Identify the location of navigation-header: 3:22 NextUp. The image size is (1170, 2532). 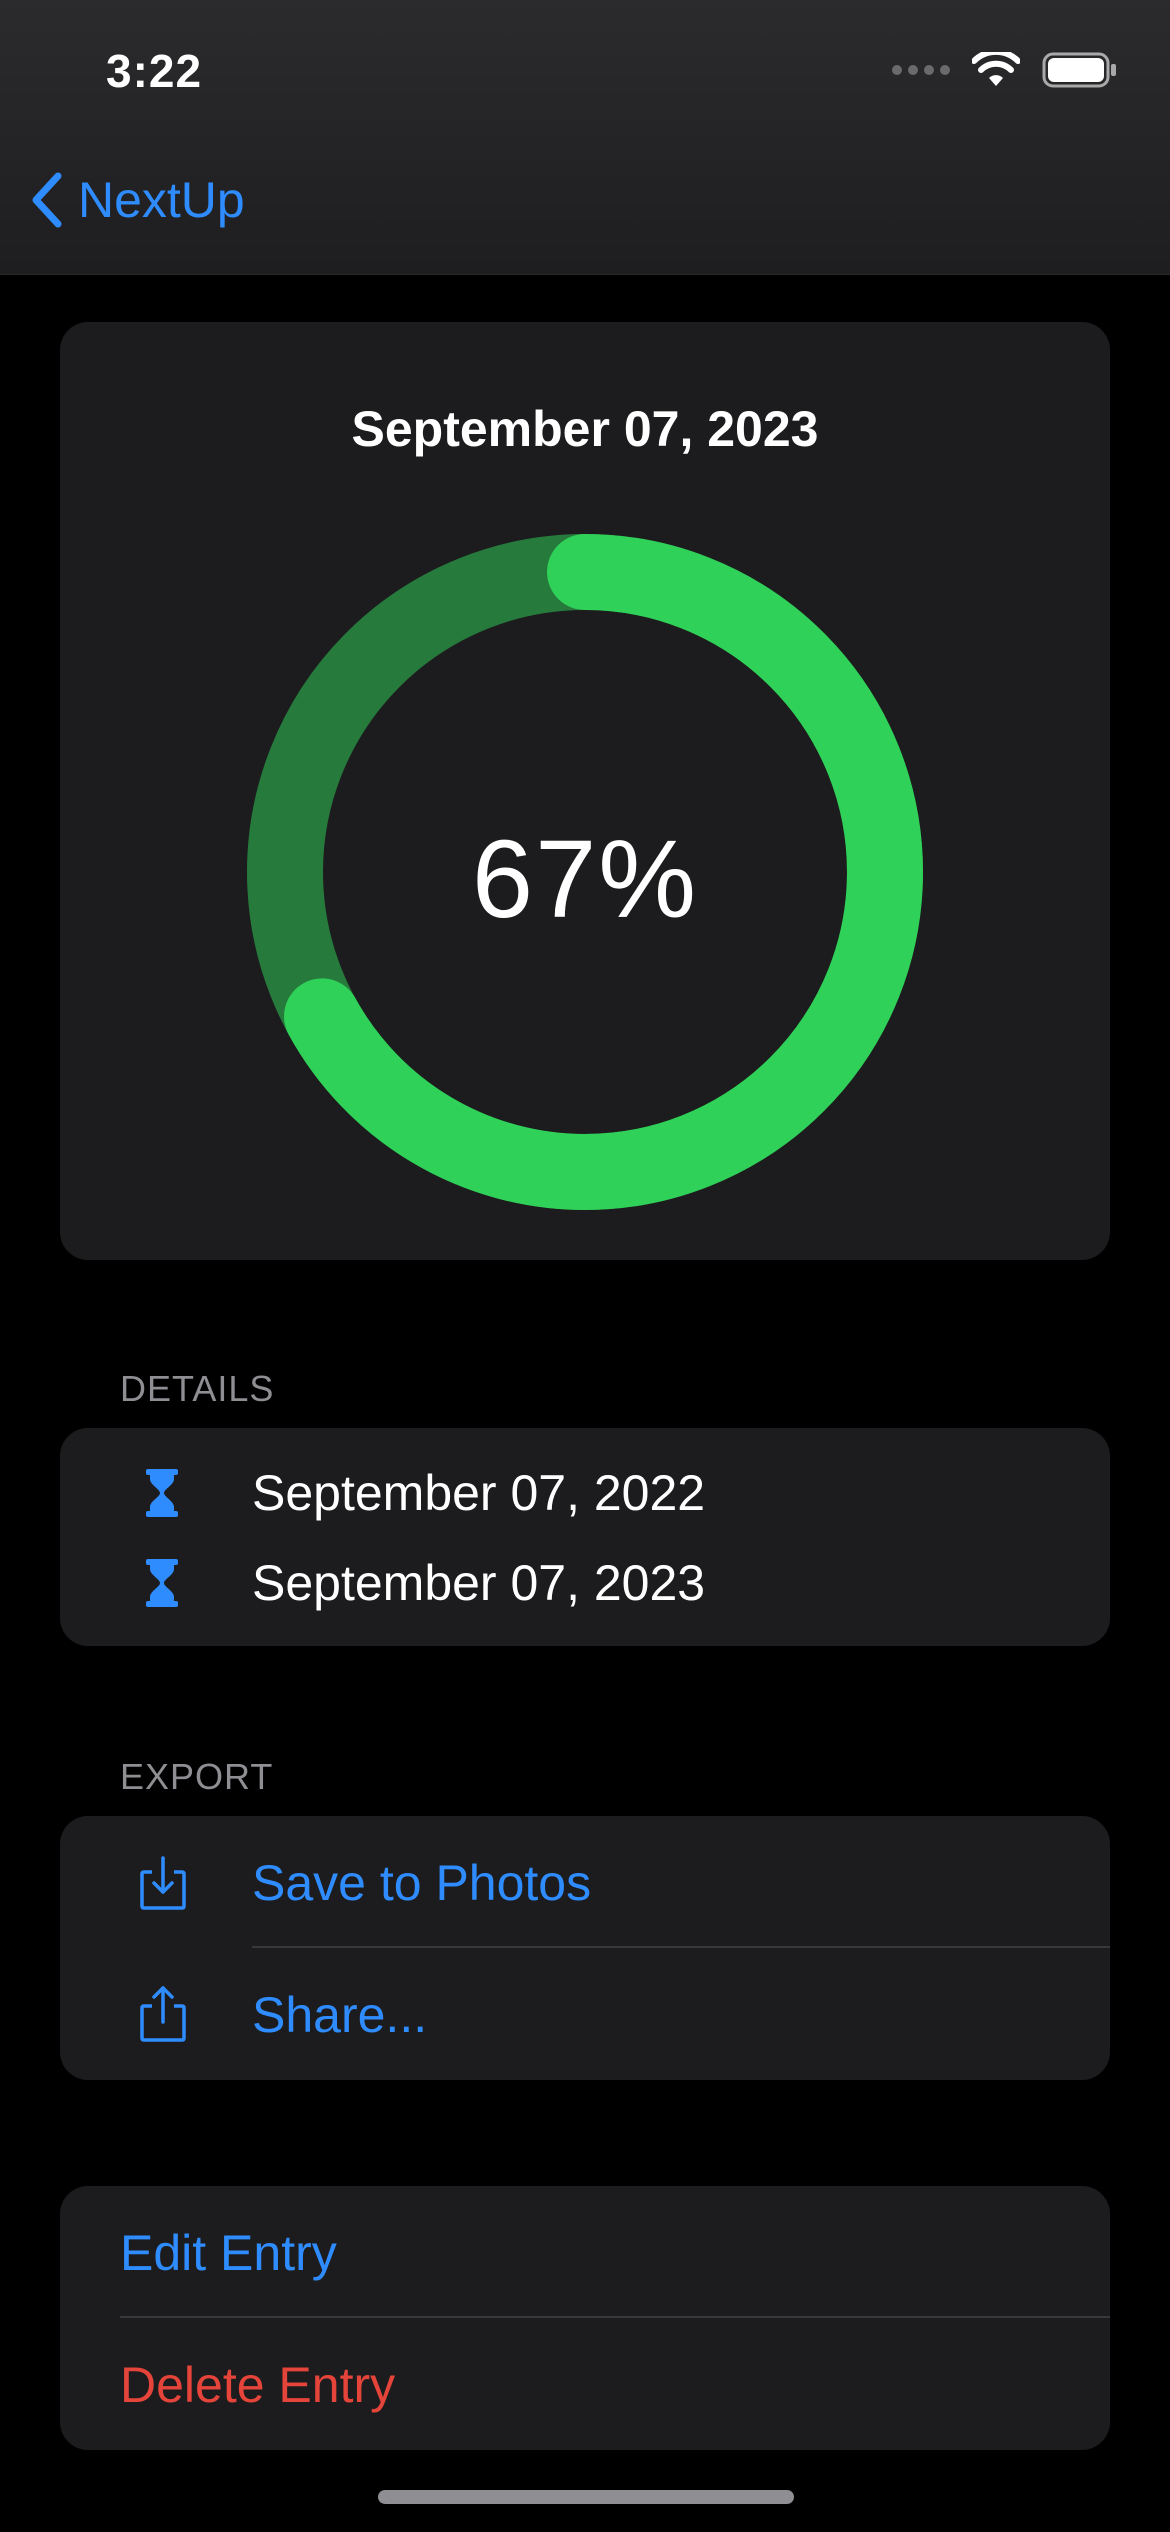
(585, 137).